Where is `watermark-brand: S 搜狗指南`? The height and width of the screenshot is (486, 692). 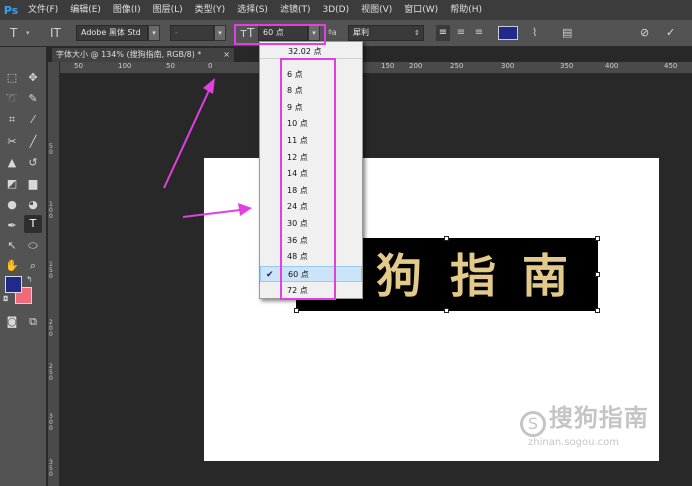
watermark-brand: S 搜狗指南 is located at coordinates (584, 417).